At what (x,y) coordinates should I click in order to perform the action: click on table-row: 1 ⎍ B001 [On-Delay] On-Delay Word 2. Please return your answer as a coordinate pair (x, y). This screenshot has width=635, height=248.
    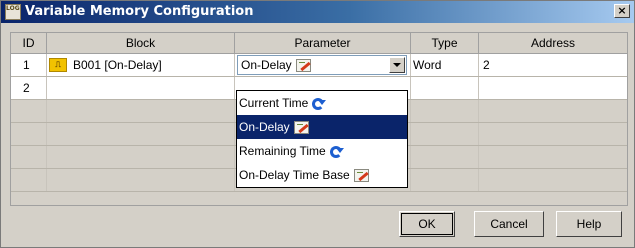
    Looking at the image, I should click on (319, 65).